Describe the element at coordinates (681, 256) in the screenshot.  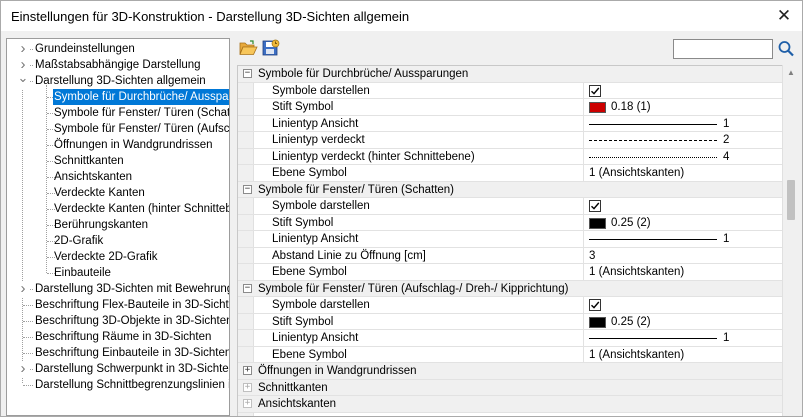
I see `property-value: 3` at that location.